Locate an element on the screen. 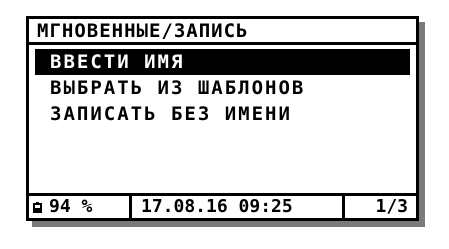 The width and height of the screenshot is (449, 249). page-indicator: 1/3 is located at coordinates (391, 206).